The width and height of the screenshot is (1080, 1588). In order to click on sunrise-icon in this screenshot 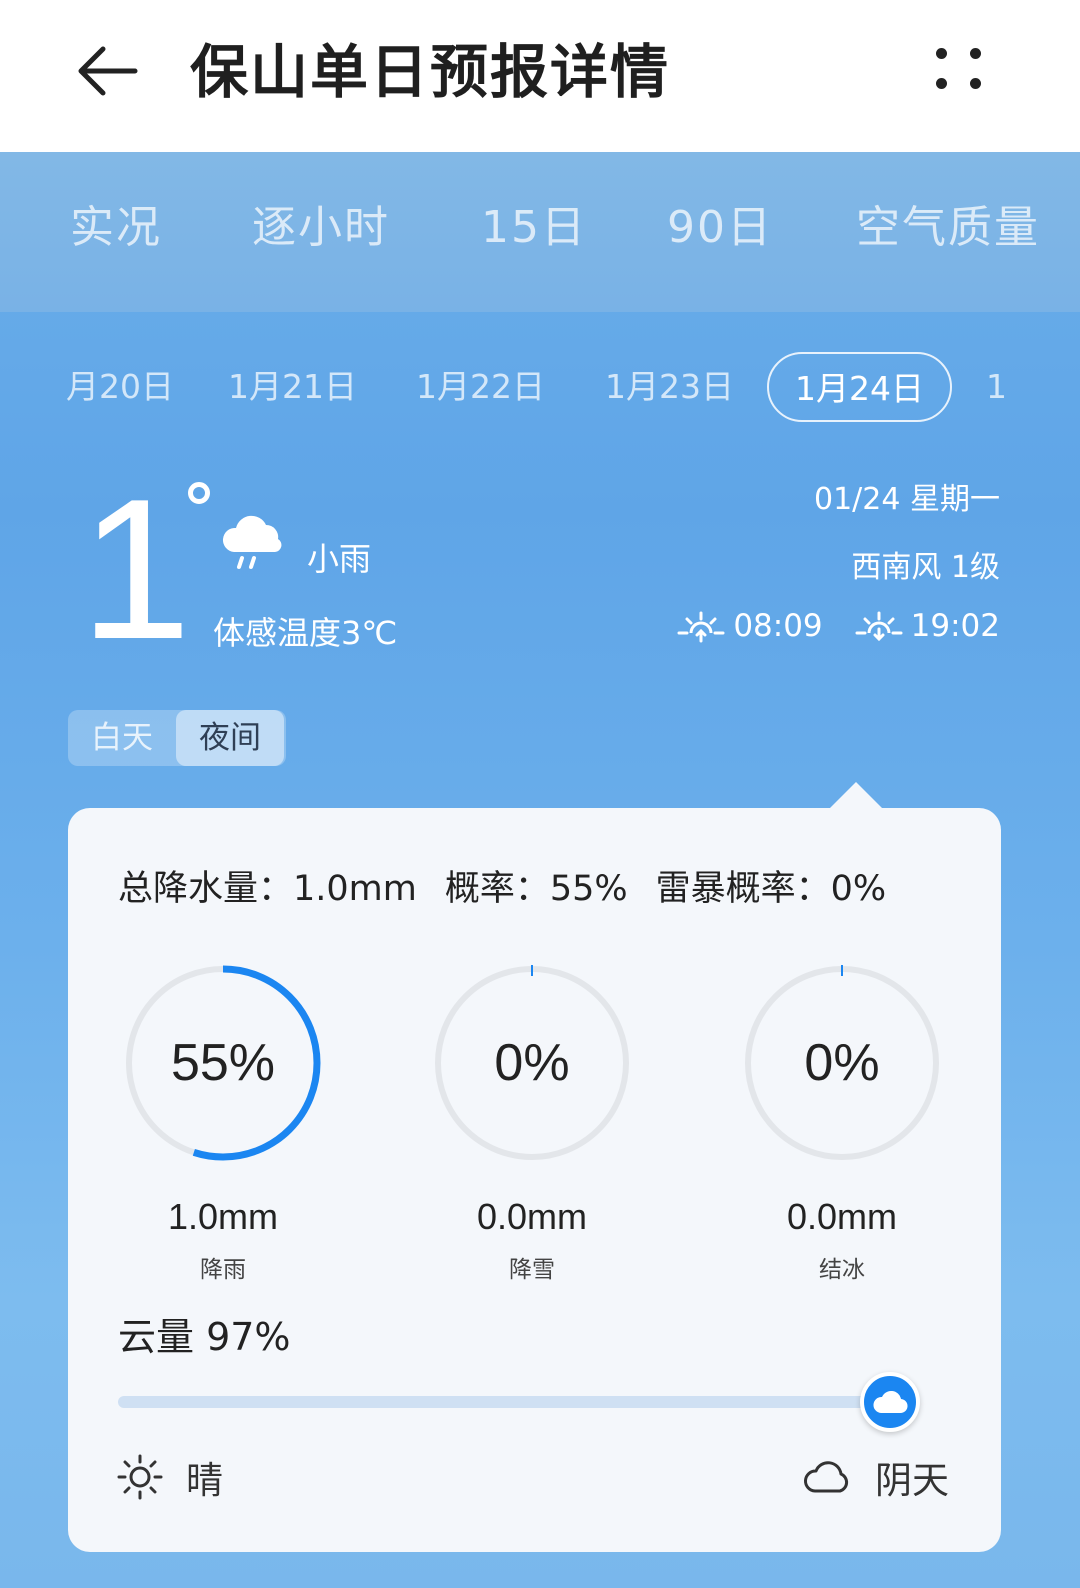, I will do `click(701, 627)`.